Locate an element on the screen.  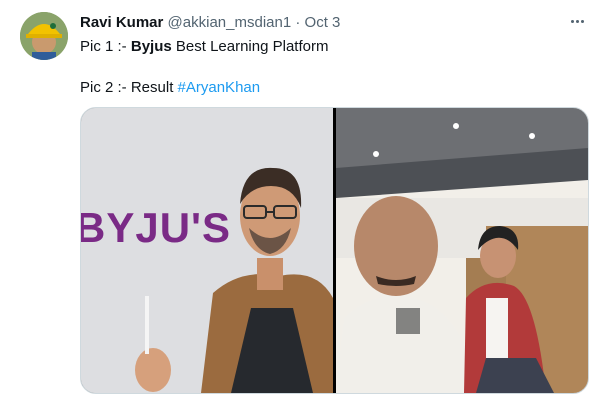
hashtag-link: #AryanKhan is located at coordinates (219, 87).